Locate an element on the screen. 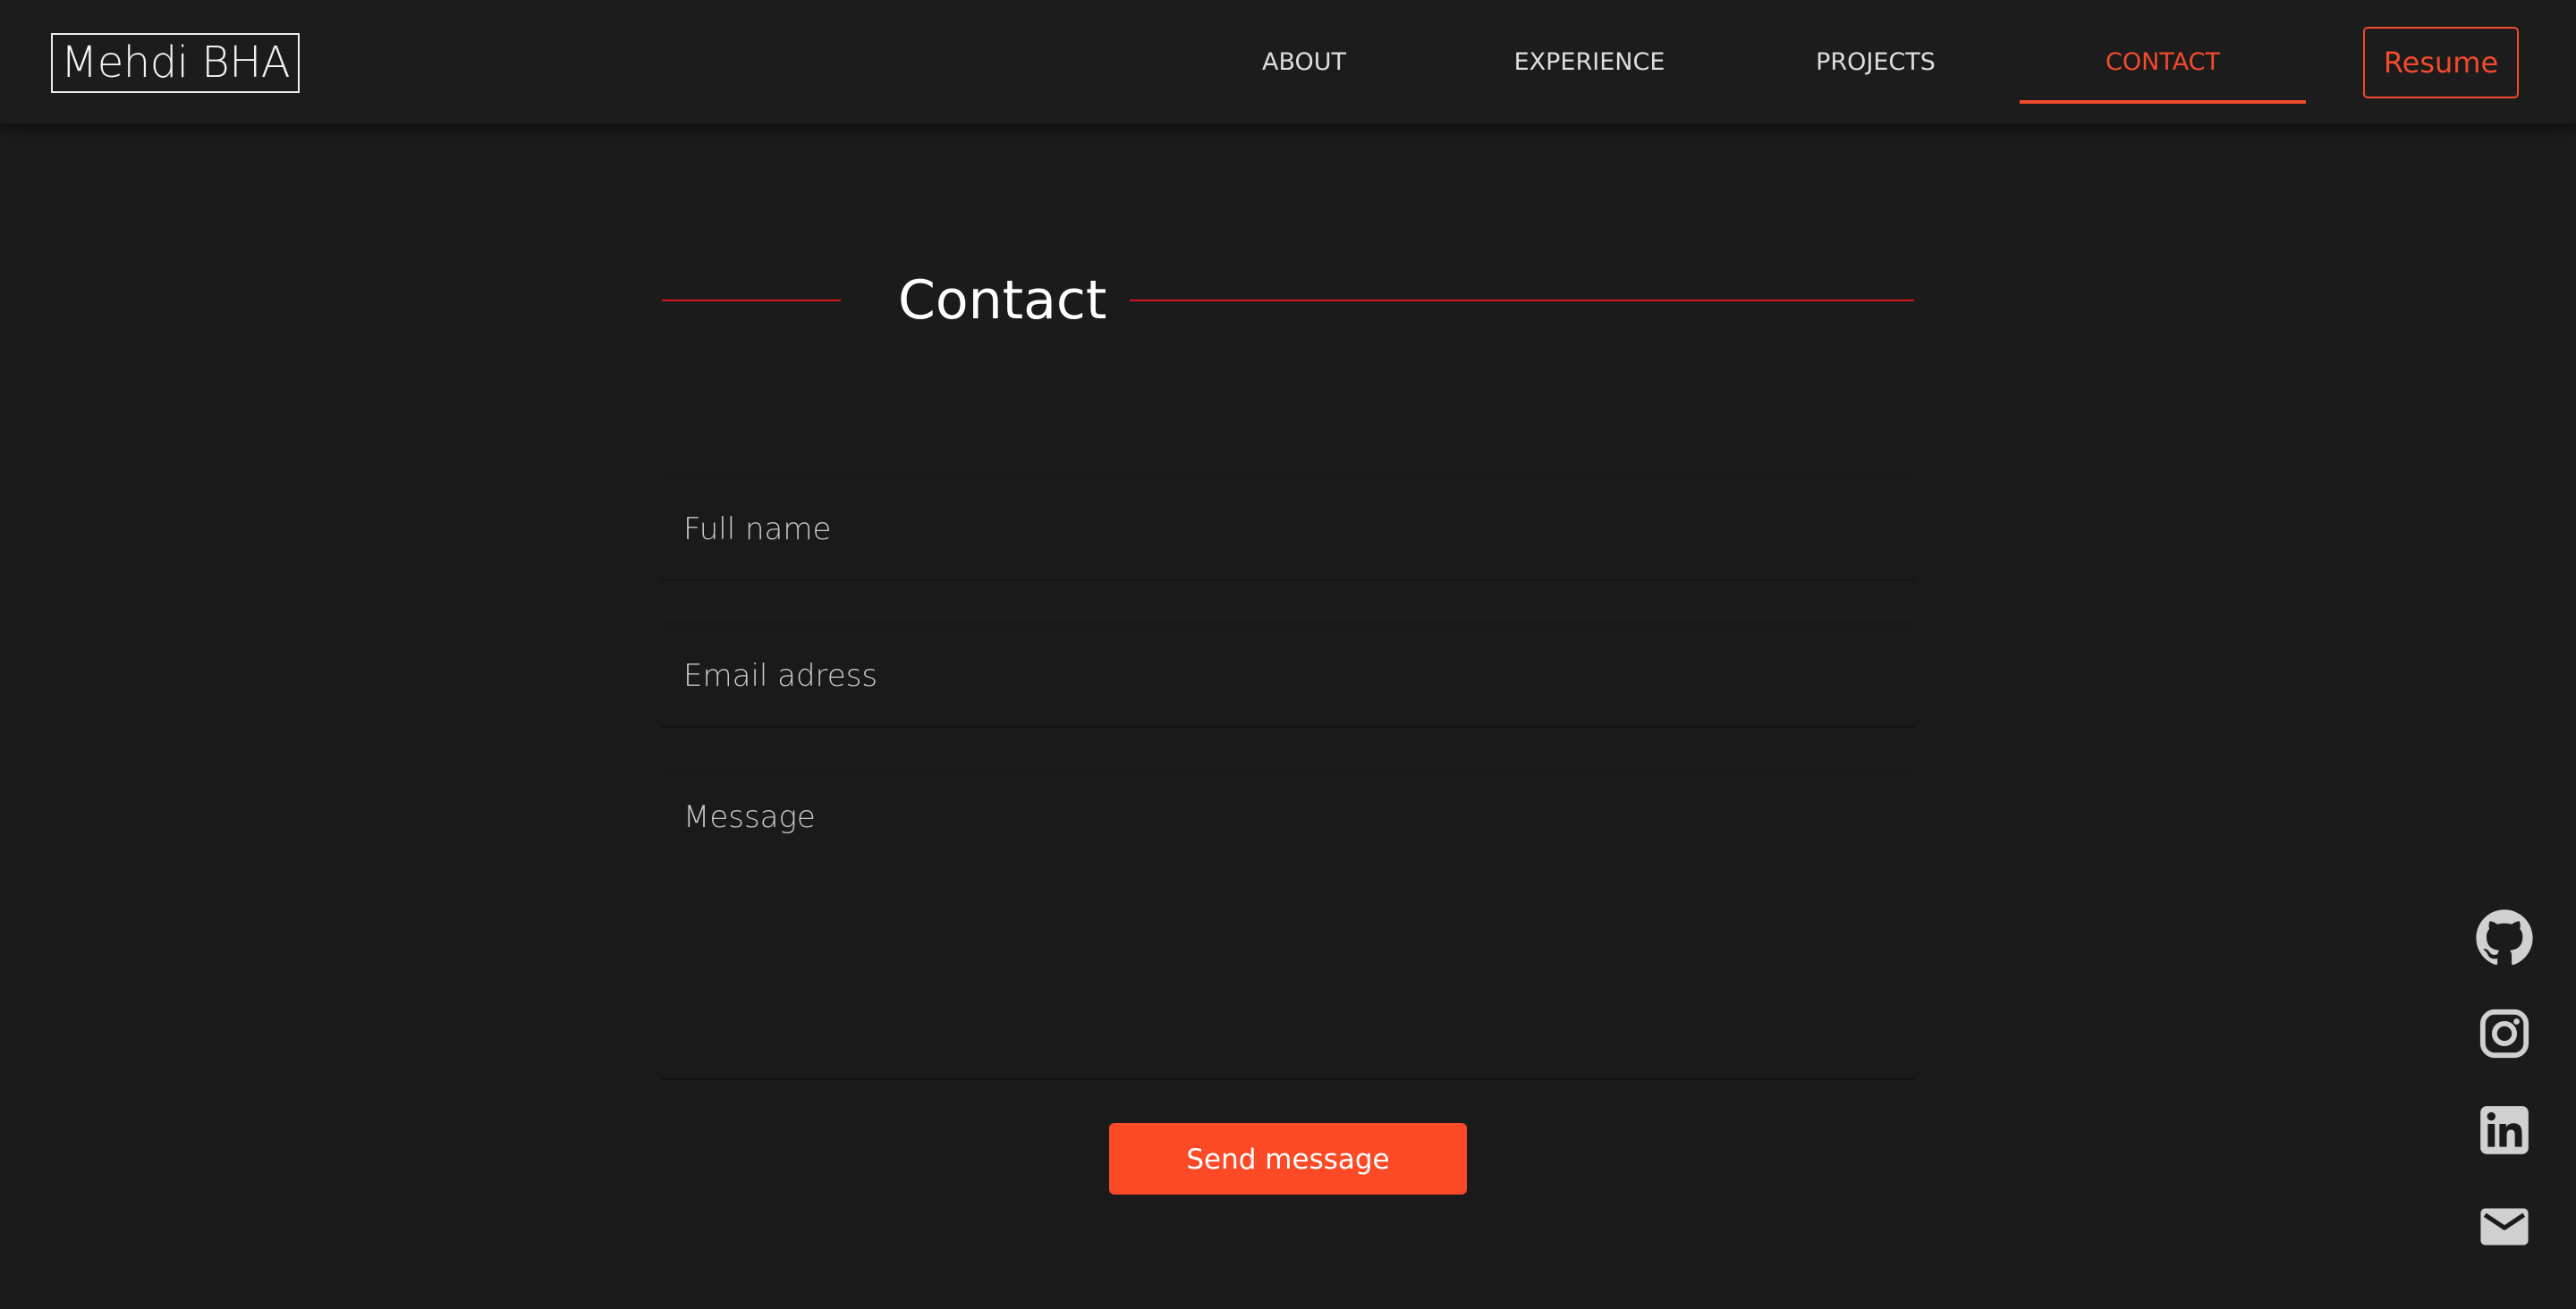 This screenshot has height=1309, width=2576. send-message-button: Send message is located at coordinates (1288, 1159).